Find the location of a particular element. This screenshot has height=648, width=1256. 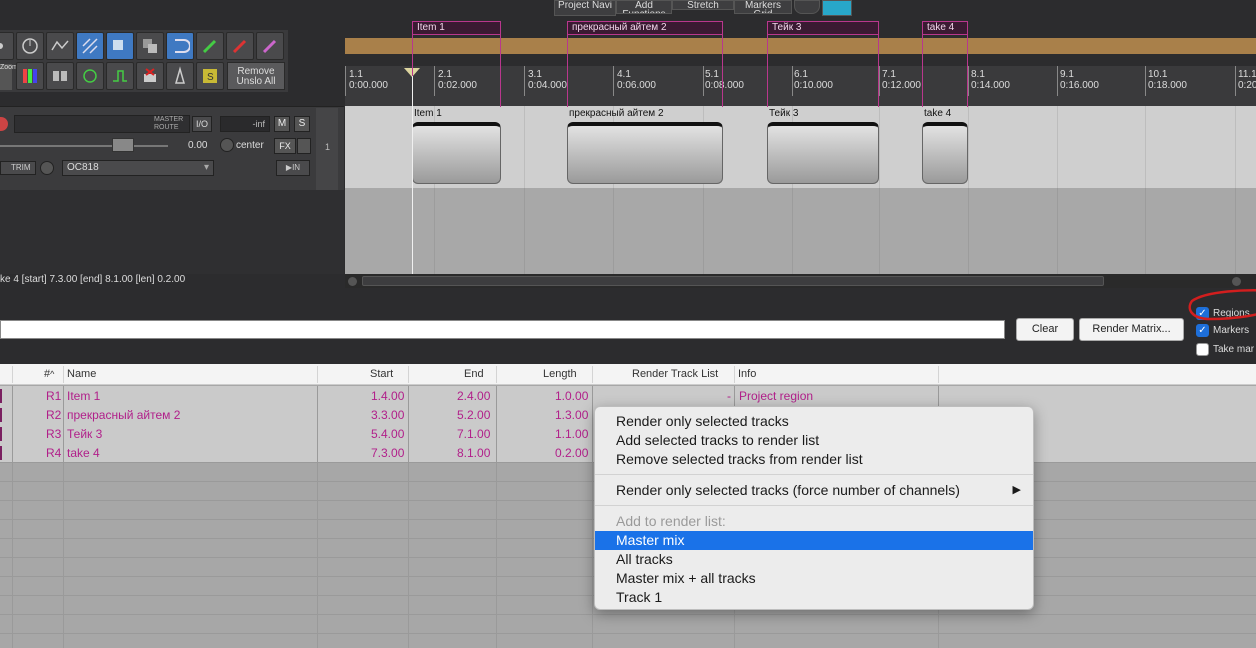

glue-icon is located at coordinates (90, 76).